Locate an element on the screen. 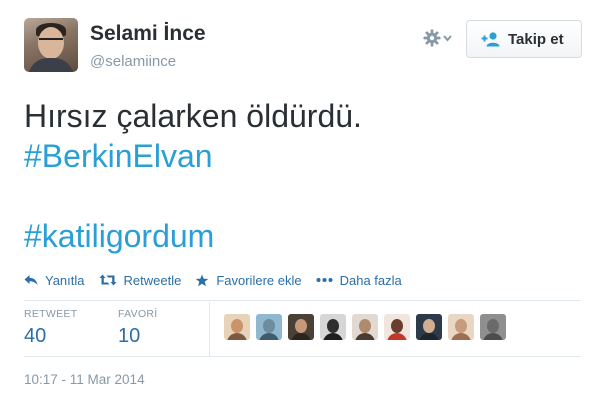 This screenshot has width=600, height=410. retweet-count: 40 is located at coordinates (35, 336).